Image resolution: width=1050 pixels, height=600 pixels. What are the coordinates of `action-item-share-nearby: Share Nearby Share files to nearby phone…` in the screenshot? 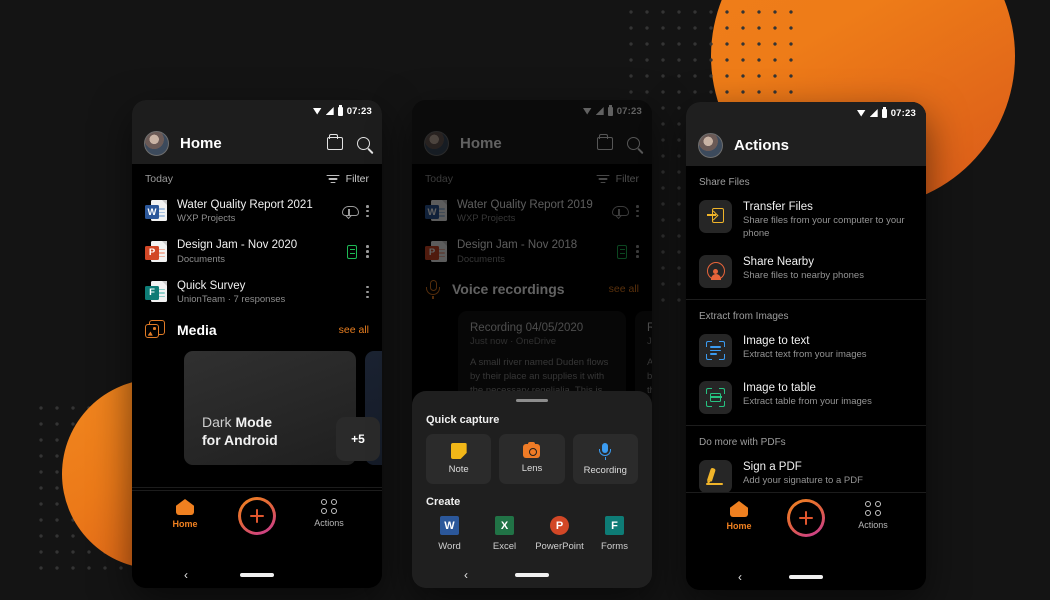 It's located at (806, 273).